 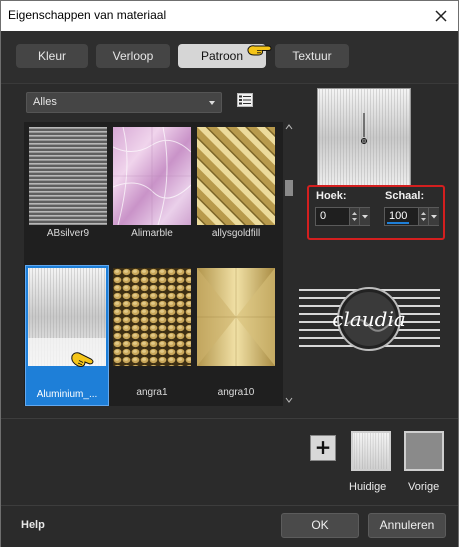 What do you see at coordinates (368, 487) in the screenshot?
I see `current-swatch-label: Huidige` at bounding box center [368, 487].